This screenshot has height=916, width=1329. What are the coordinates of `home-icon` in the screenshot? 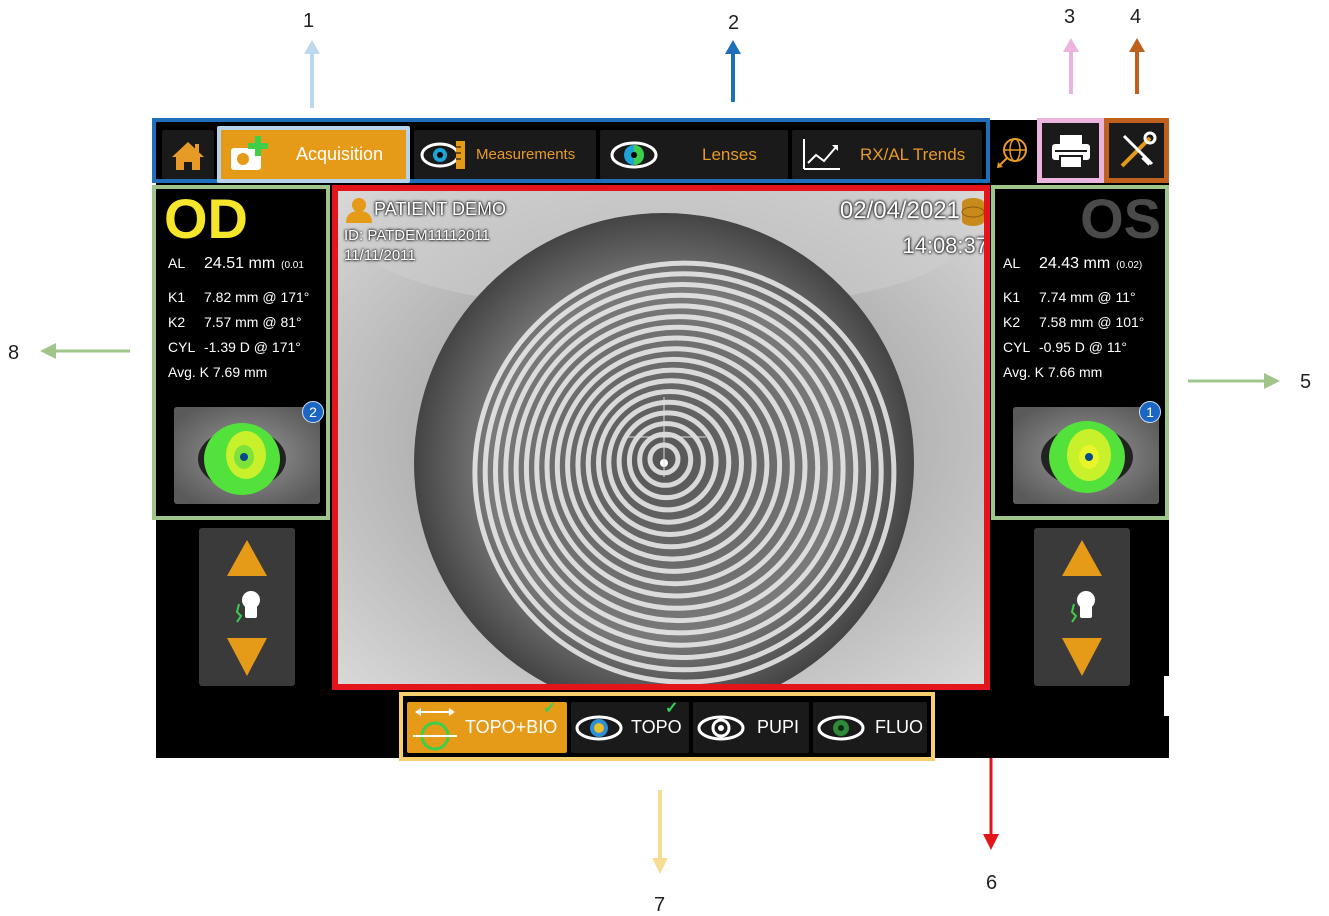 It's located at (188, 156).